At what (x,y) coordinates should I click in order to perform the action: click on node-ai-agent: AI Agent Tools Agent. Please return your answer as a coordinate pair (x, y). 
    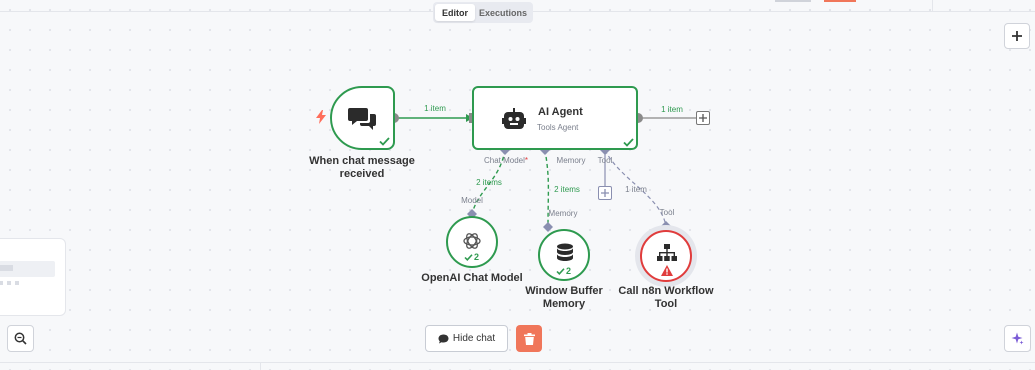
    Looking at the image, I should click on (555, 118).